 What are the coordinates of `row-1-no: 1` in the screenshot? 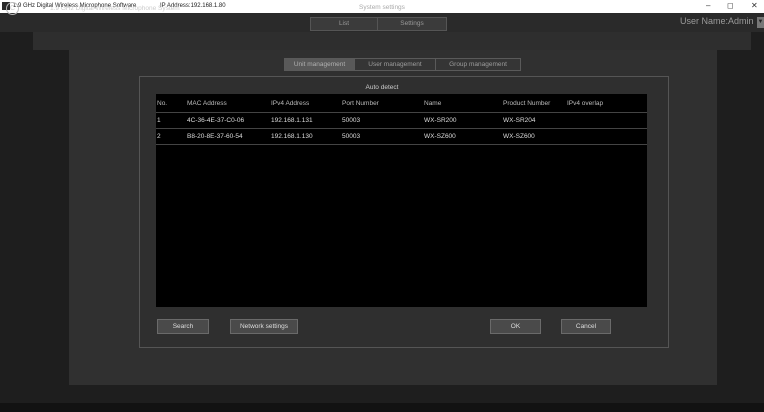 It's located at (159, 120).